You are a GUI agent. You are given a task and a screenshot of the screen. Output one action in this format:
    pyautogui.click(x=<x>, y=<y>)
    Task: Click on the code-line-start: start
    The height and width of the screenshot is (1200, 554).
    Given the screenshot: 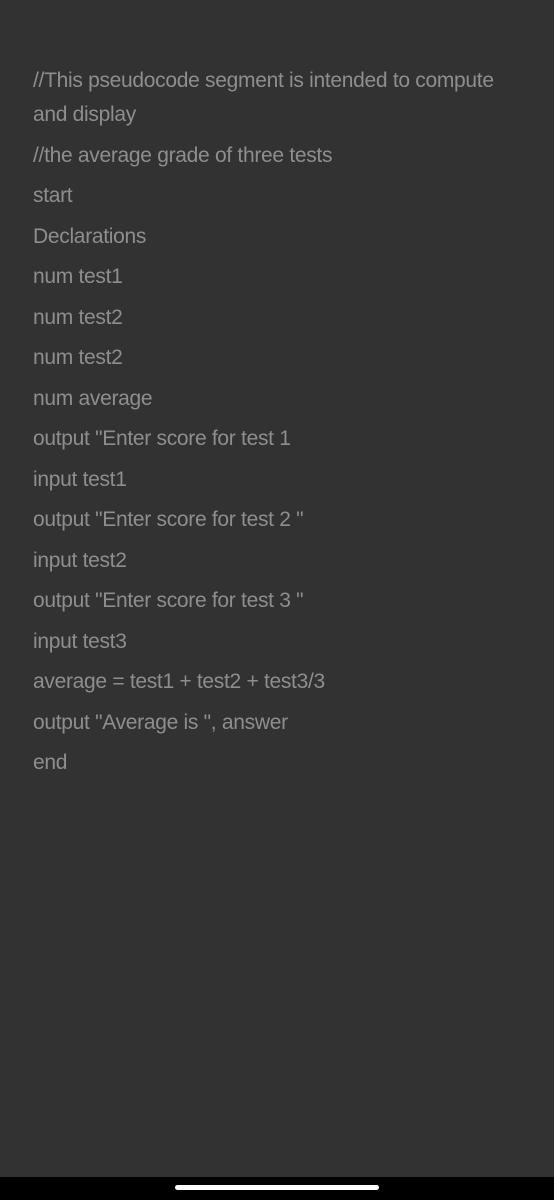 What is the action you would take?
    pyautogui.click(x=53, y=195)
    